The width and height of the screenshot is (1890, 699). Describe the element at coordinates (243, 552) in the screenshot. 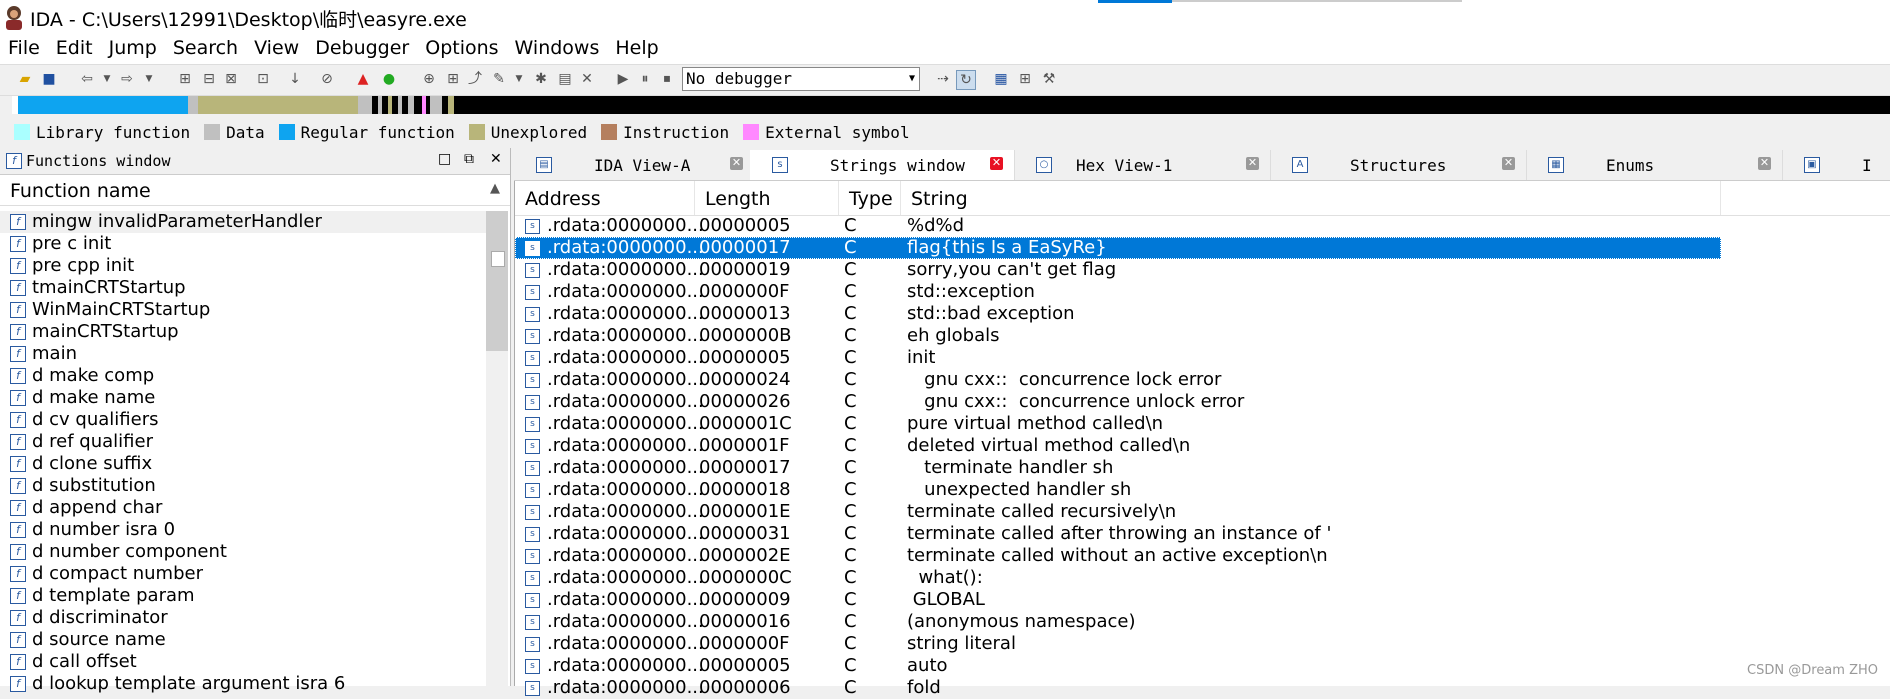

I see `function-row: f d number component` at that location.